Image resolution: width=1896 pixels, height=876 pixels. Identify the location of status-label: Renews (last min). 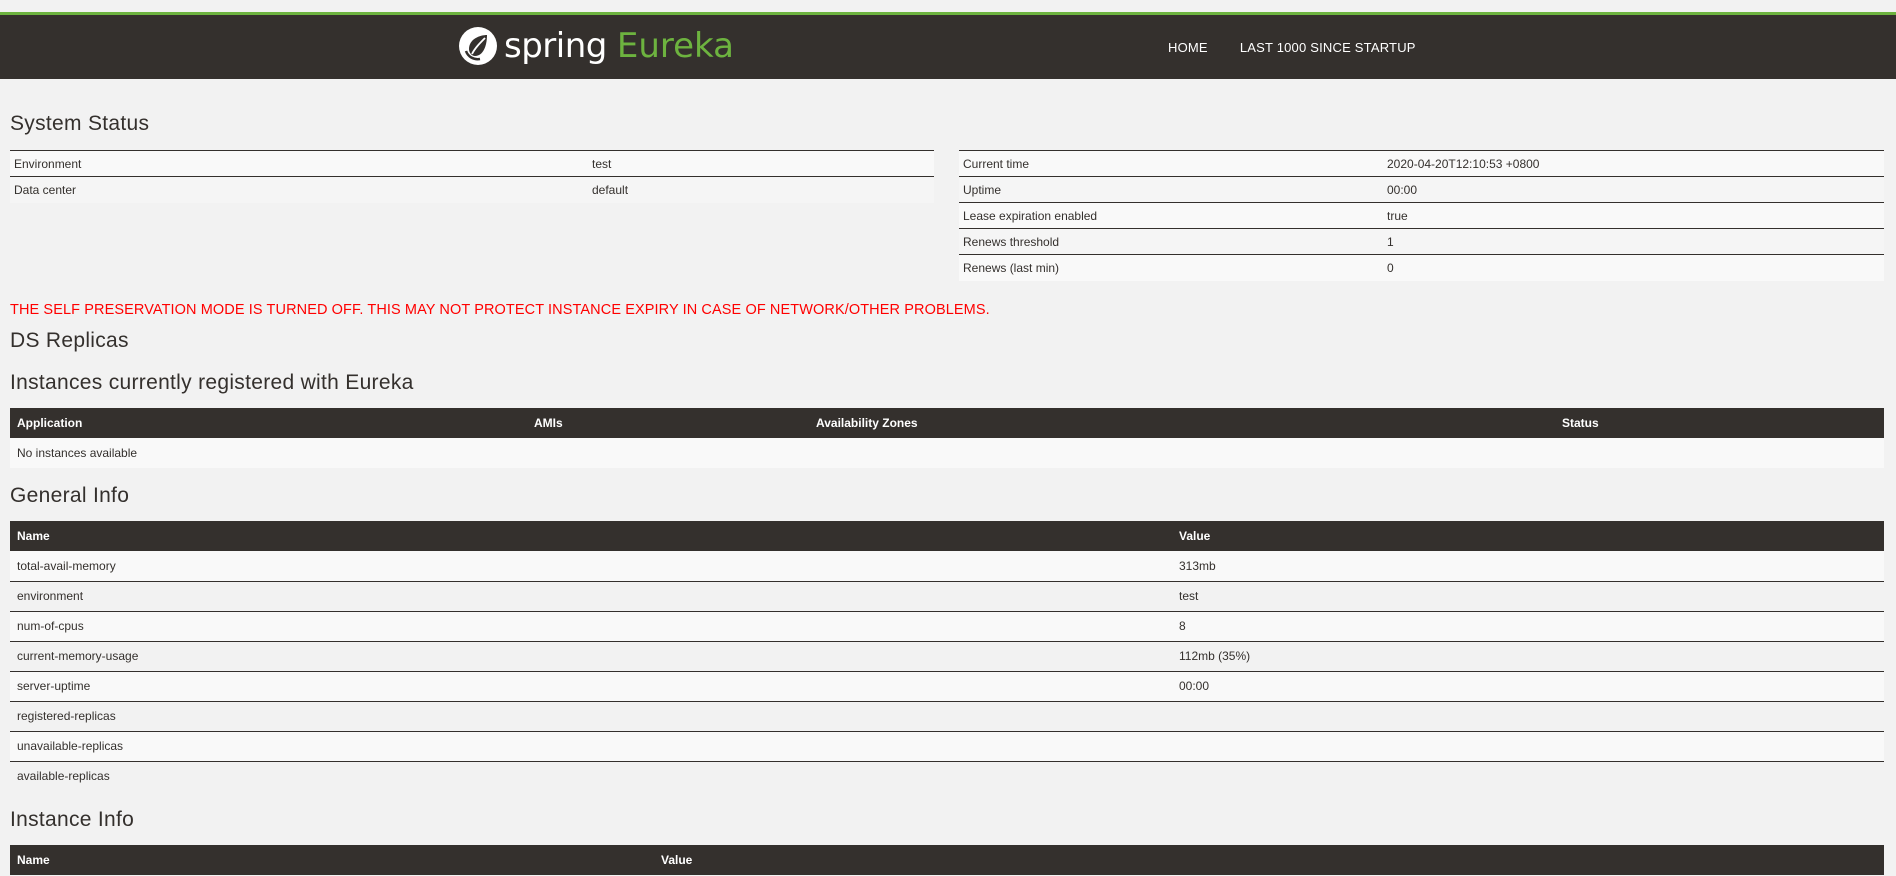
(1171, 267).